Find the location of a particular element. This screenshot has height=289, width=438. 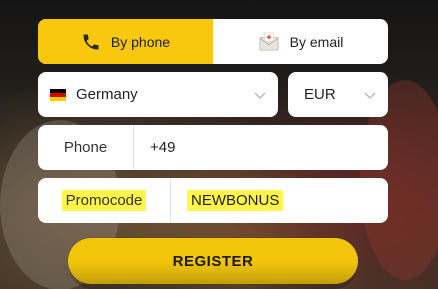

register-button: REGISTER is located at coordinates (213, 261).